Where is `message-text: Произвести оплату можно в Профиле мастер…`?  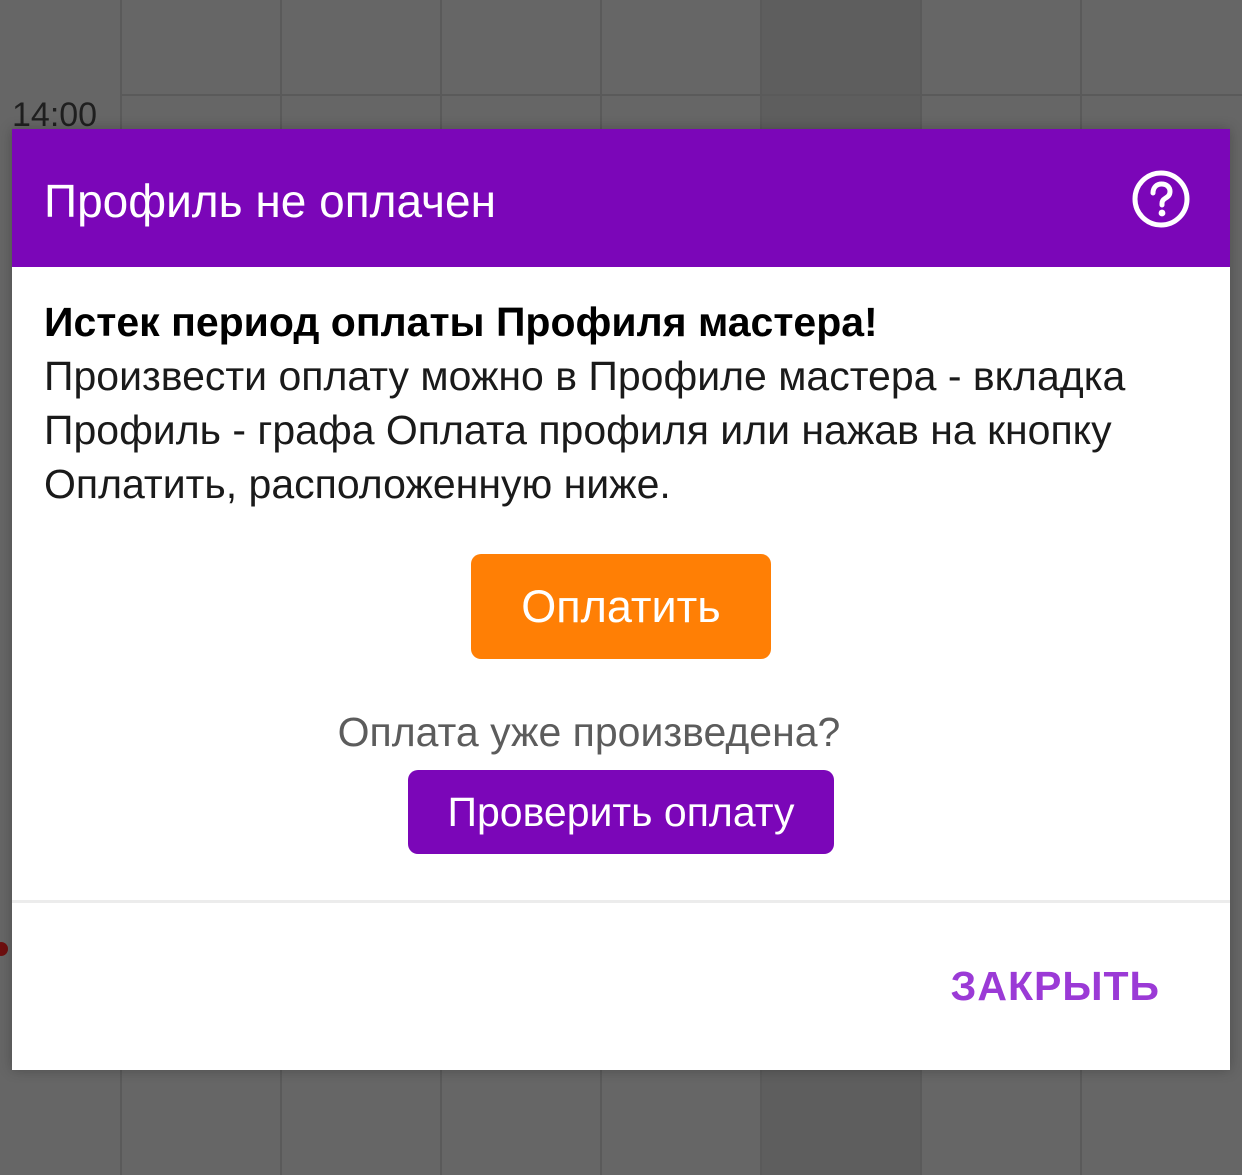 message-text: Произвести оплату можно в Профиле мастер… is located at coordinates (585, 430).